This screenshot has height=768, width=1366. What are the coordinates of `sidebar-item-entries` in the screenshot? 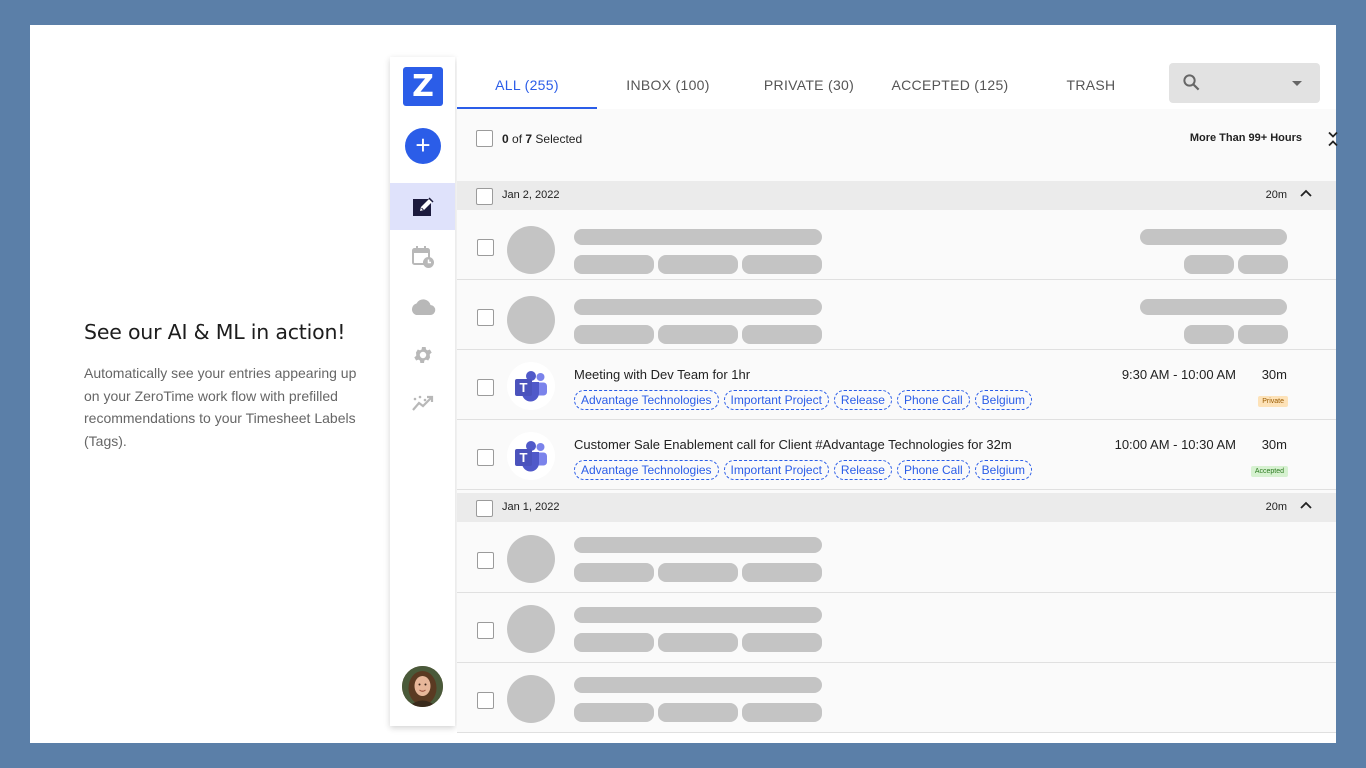 It's located at (422, 206).